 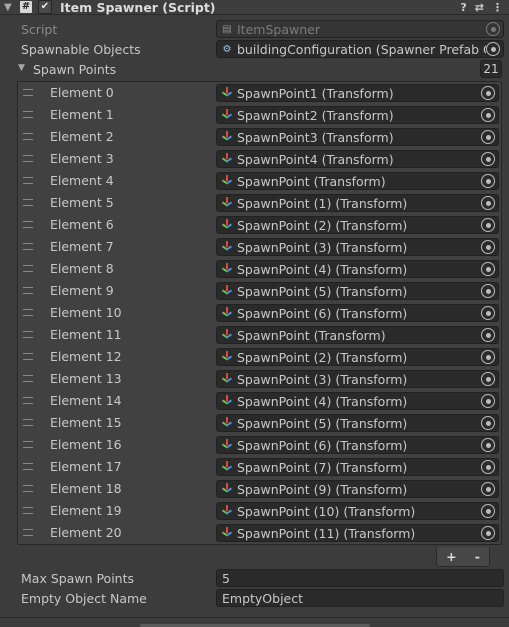 I want to click on list-item: Element 19 SpawnPoint (10) (Transform), so click(x=259, y=511).